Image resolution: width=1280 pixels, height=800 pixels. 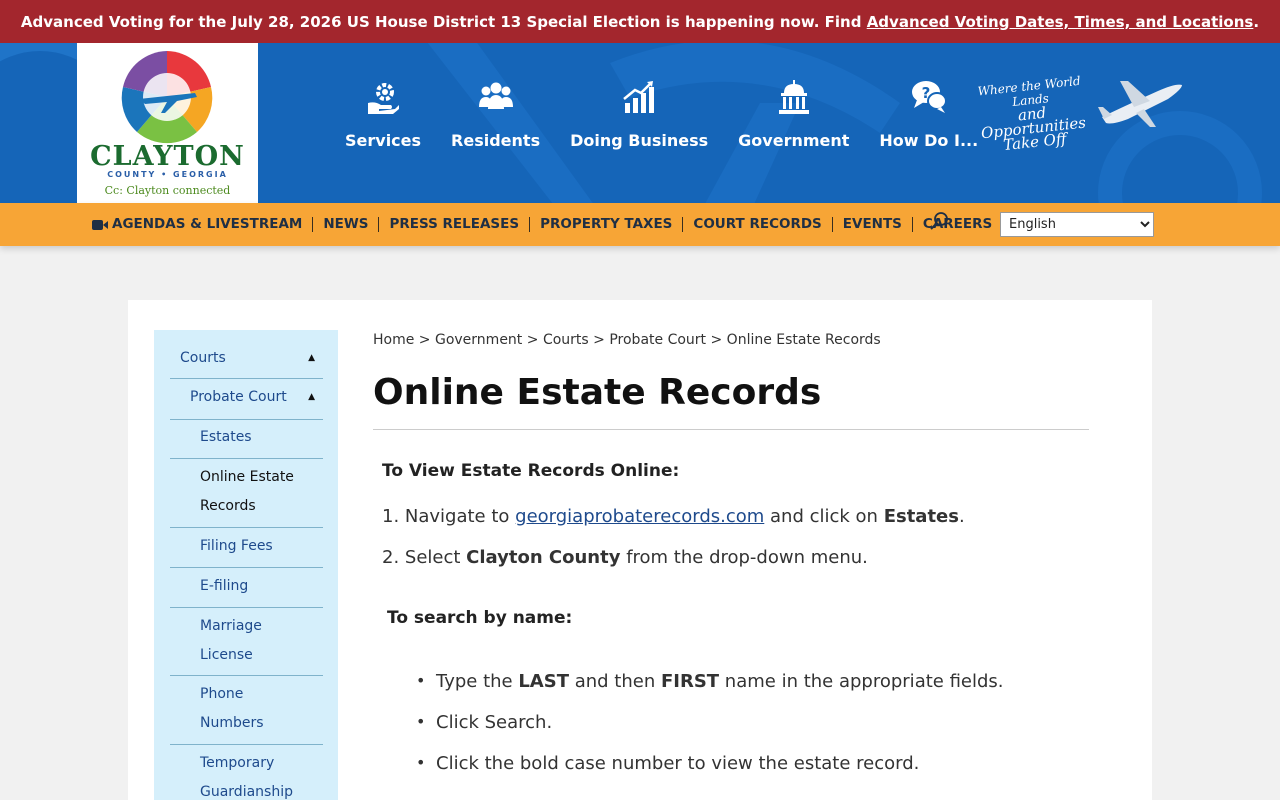 I want to click on step2-end: from the drop-down menu., so click(x=744, y=557).